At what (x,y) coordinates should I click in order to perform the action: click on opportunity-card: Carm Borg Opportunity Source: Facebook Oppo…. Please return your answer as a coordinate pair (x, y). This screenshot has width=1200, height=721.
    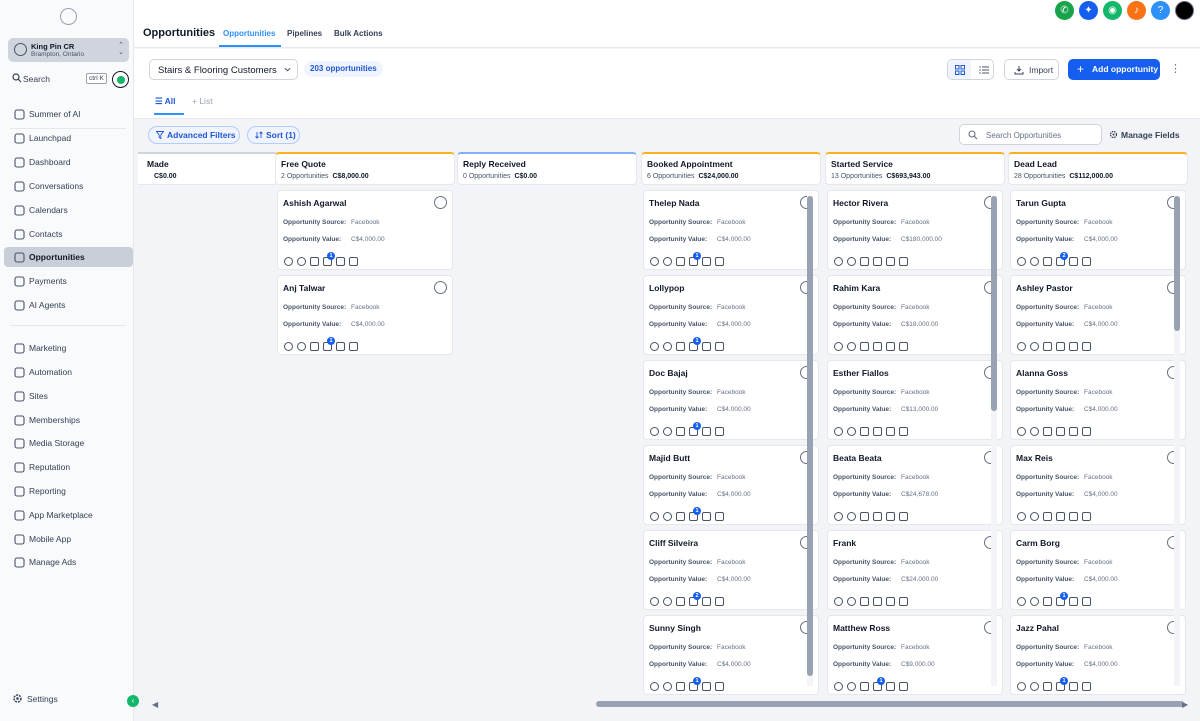
    Looking at the image, I should click on (1098, 570).